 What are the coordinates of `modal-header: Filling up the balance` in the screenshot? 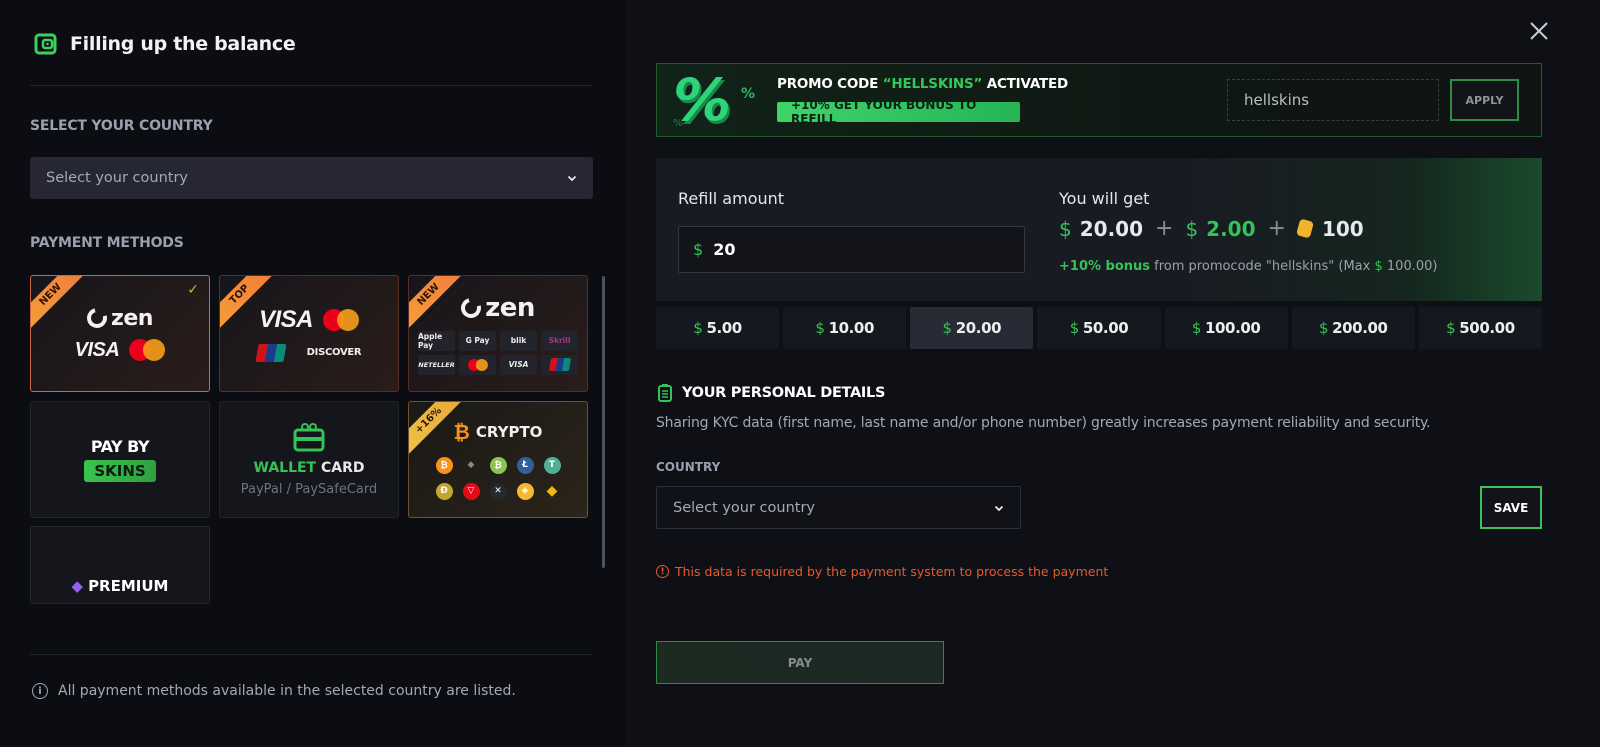 It's located at (165, 44).